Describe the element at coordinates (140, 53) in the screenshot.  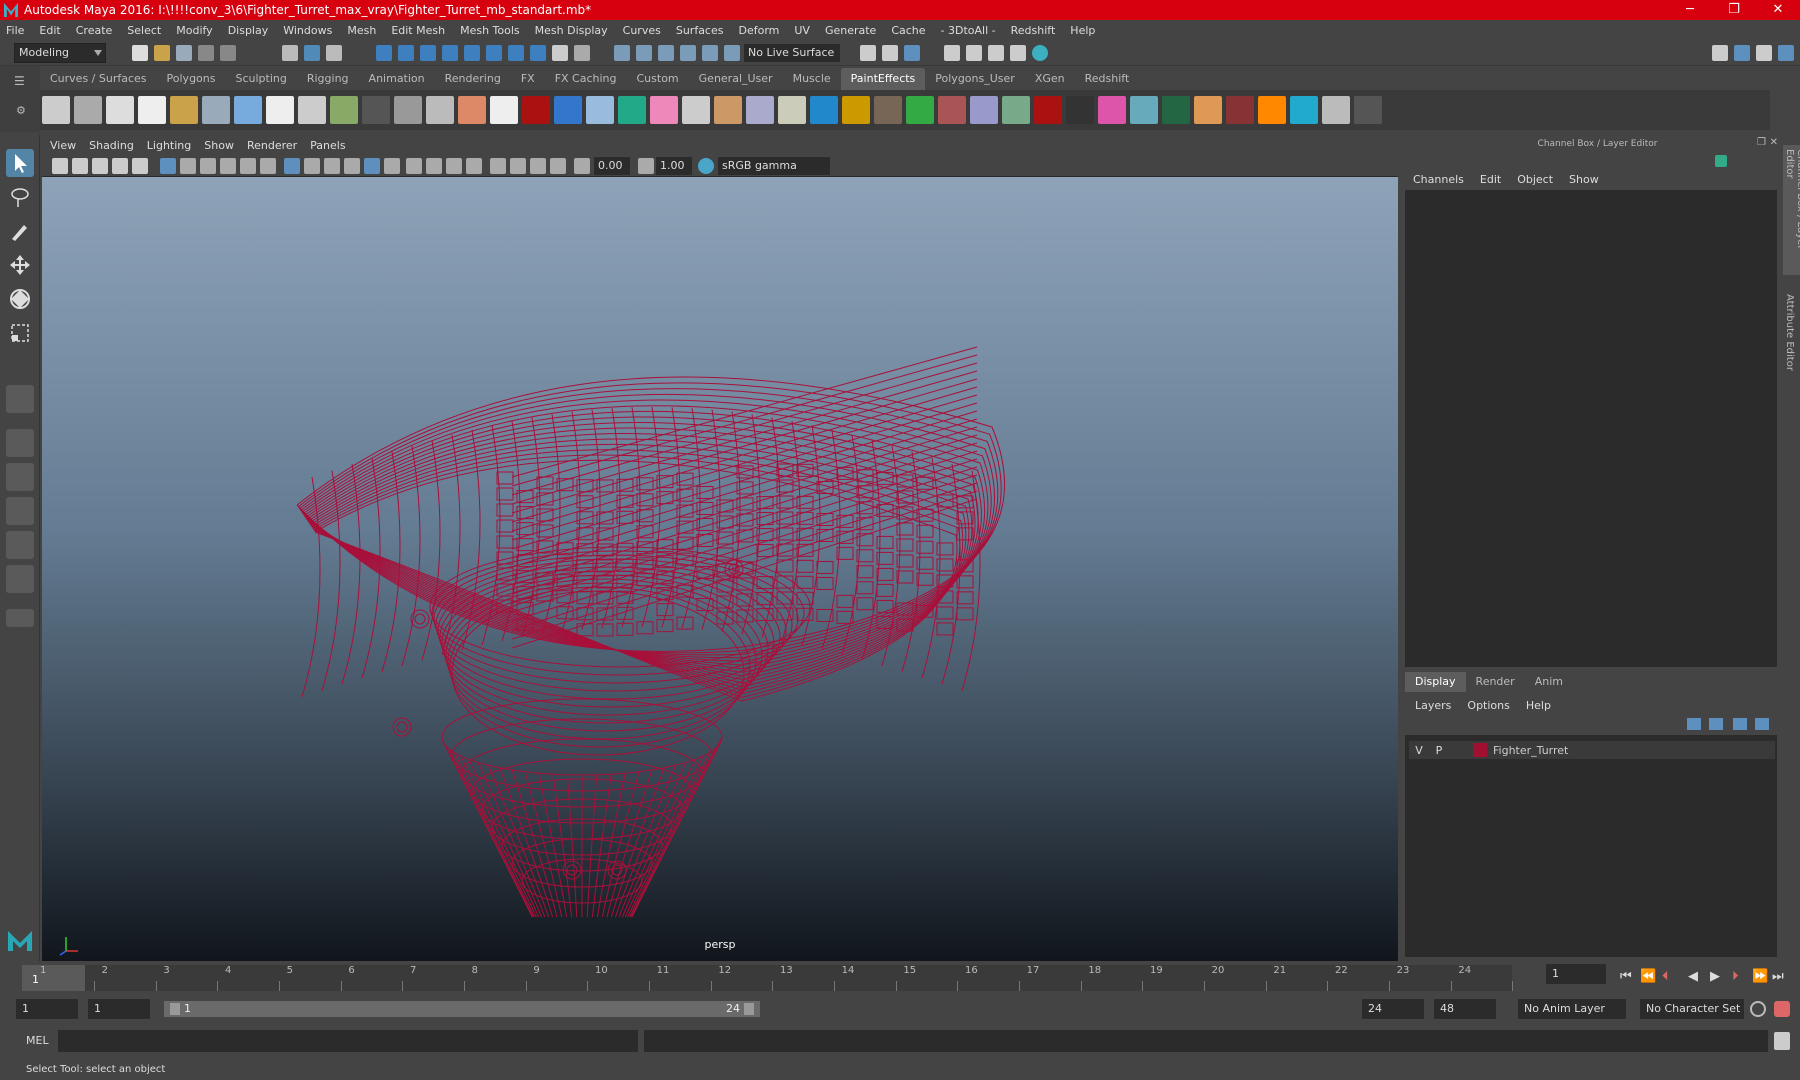
I see `new-scene-icon` at that location.